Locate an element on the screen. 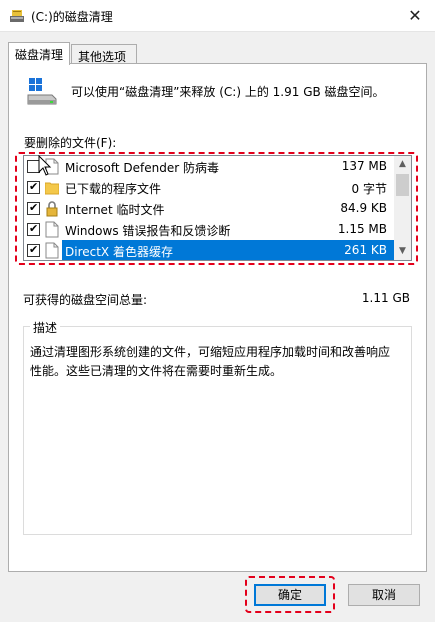 This screenshot has width=435, height=622. free-space-message: 可以使用“磁盘清理”来释放 (C:) 上的 1.91 GB 磁盘空间。 is located at coordinates (228, 92).